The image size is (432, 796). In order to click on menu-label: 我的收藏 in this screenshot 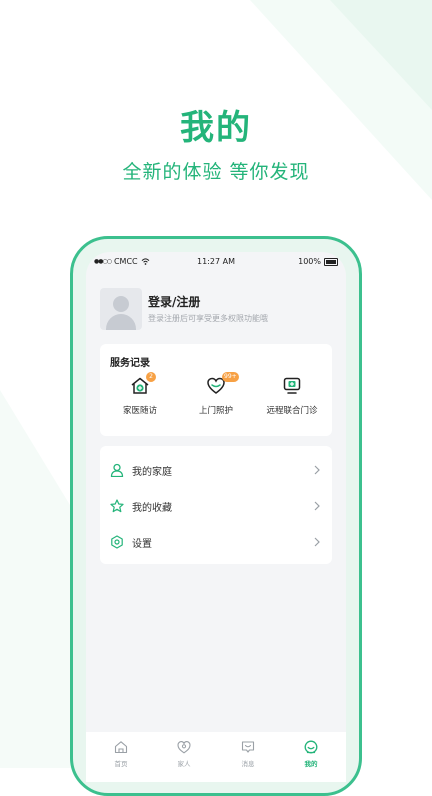, I will do `click(152, 508)`.